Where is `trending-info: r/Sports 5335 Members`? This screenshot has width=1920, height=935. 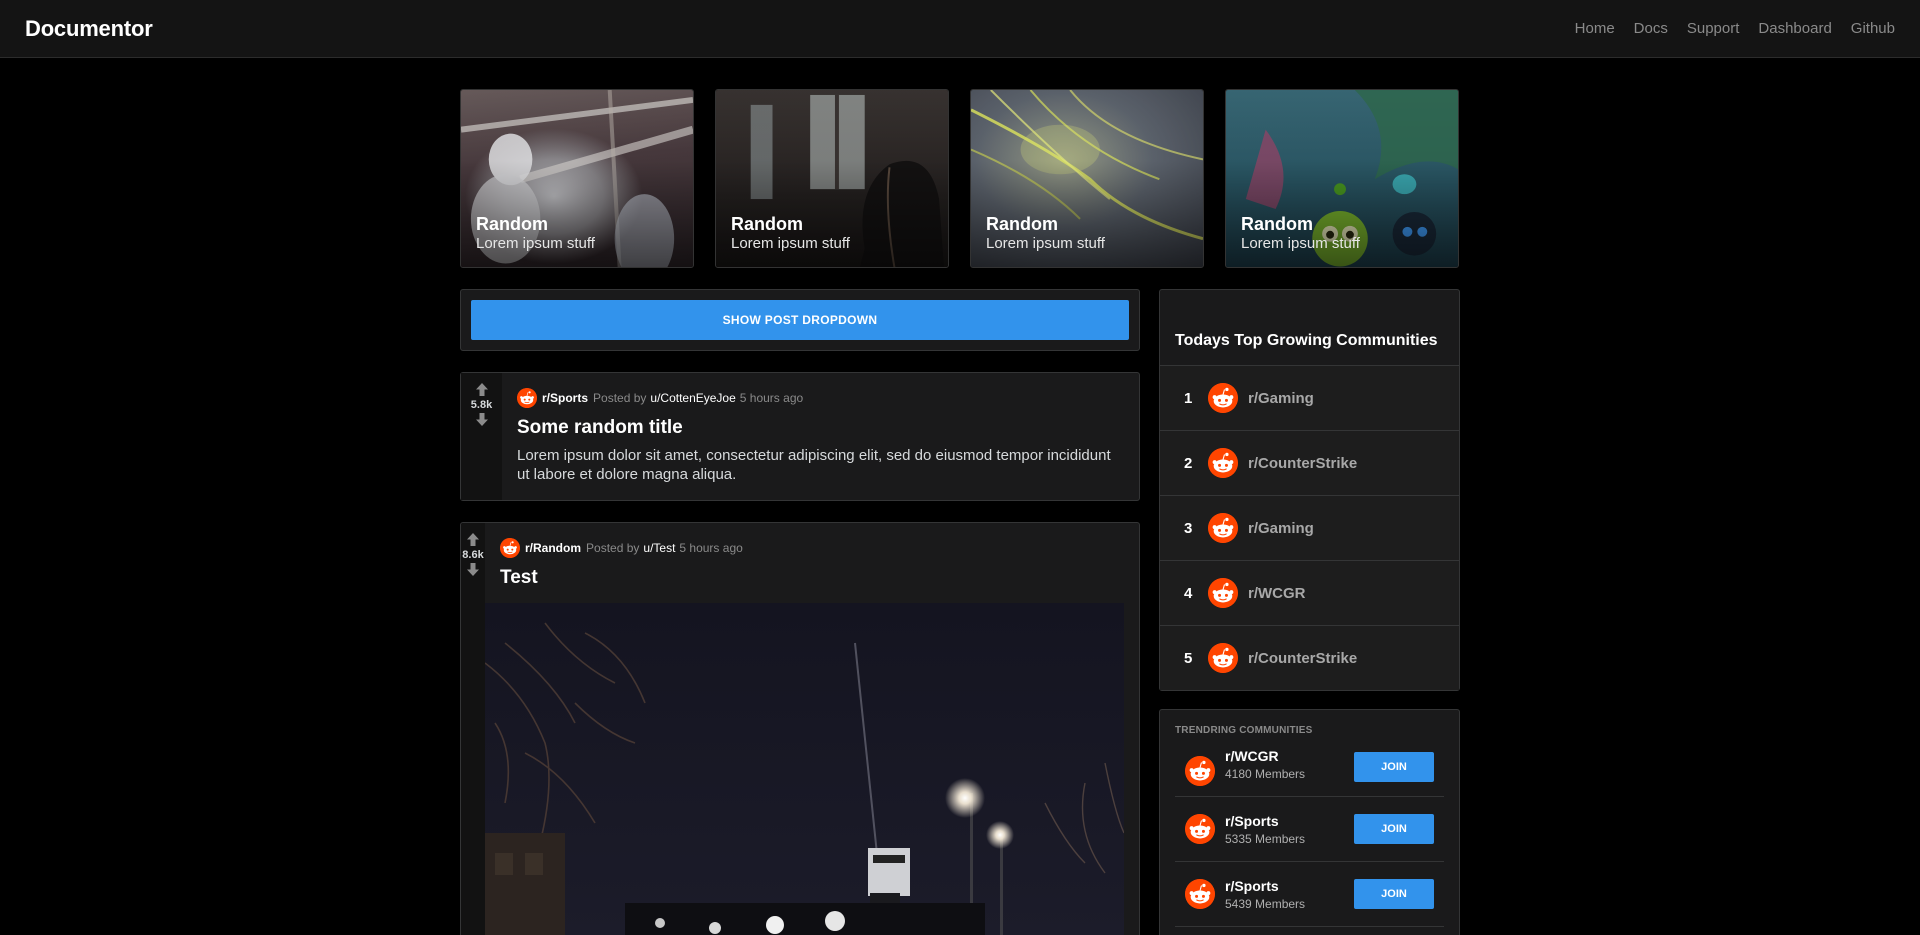
trending-info: r/Sports 5335 Members is located at coordinates (1289, 829).